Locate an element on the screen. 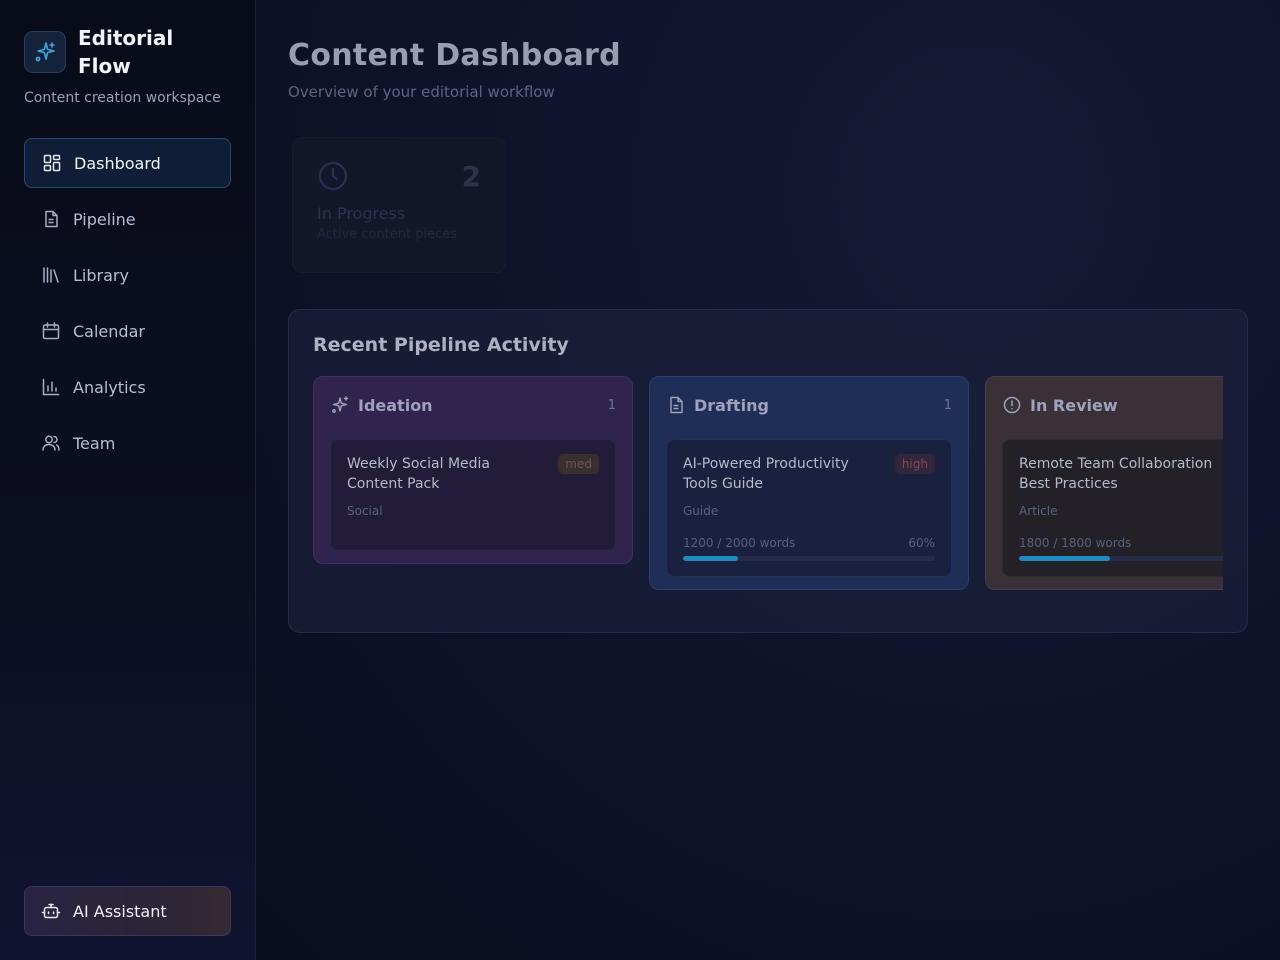  sidebar-item-label: Calendar is located at coordinates (109, 331).